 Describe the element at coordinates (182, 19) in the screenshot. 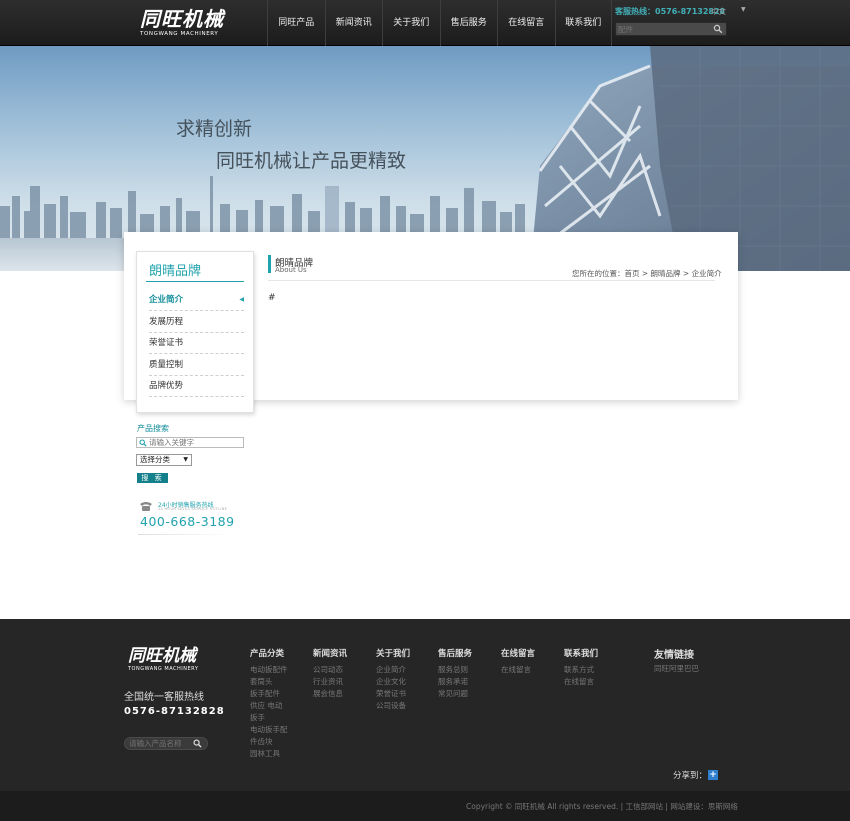

I see `logo-text: 同旺机械` at that location.